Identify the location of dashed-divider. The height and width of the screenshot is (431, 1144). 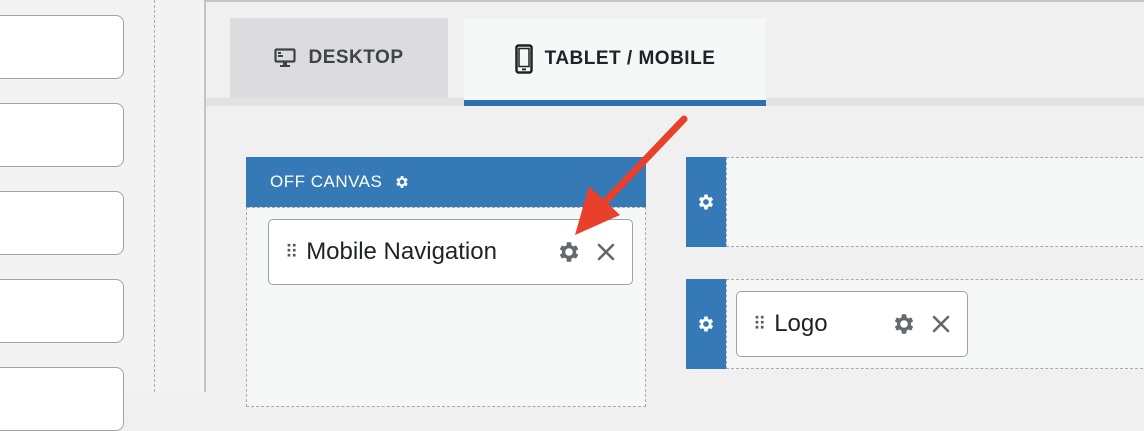
(154, 196).